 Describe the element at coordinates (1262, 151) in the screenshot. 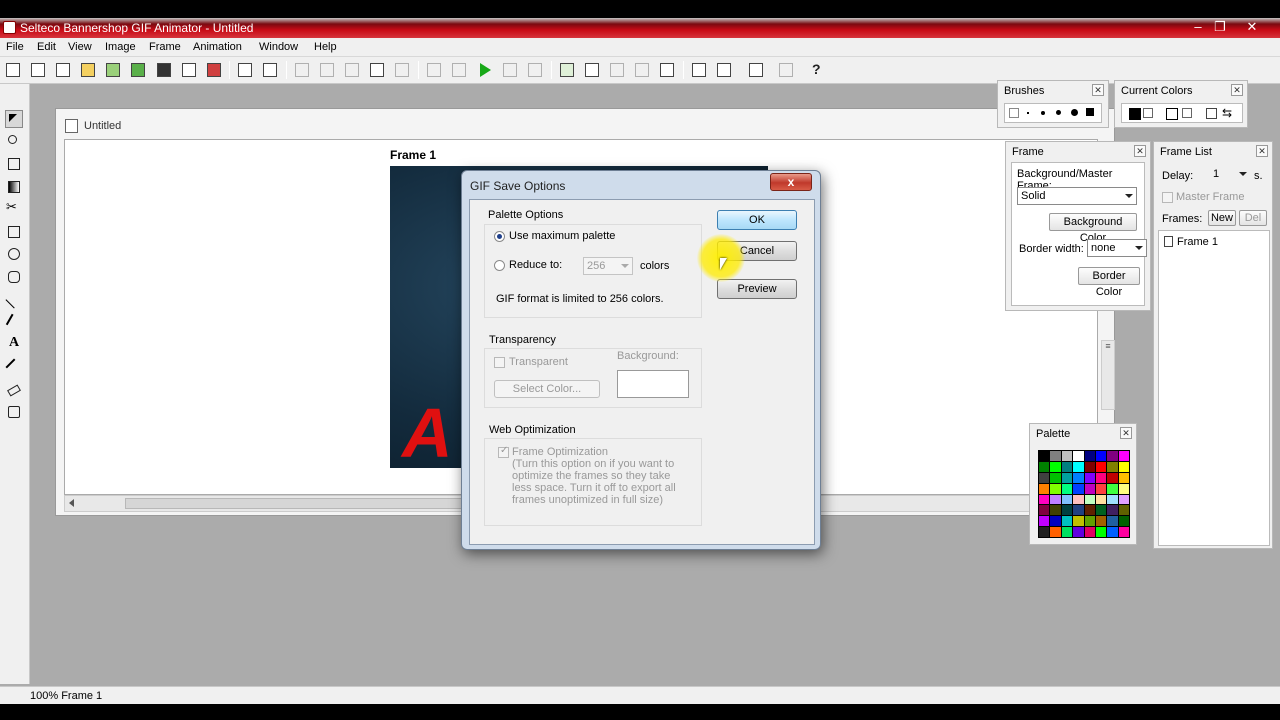

I see `frame-list-close-icon: ✕` at that location.